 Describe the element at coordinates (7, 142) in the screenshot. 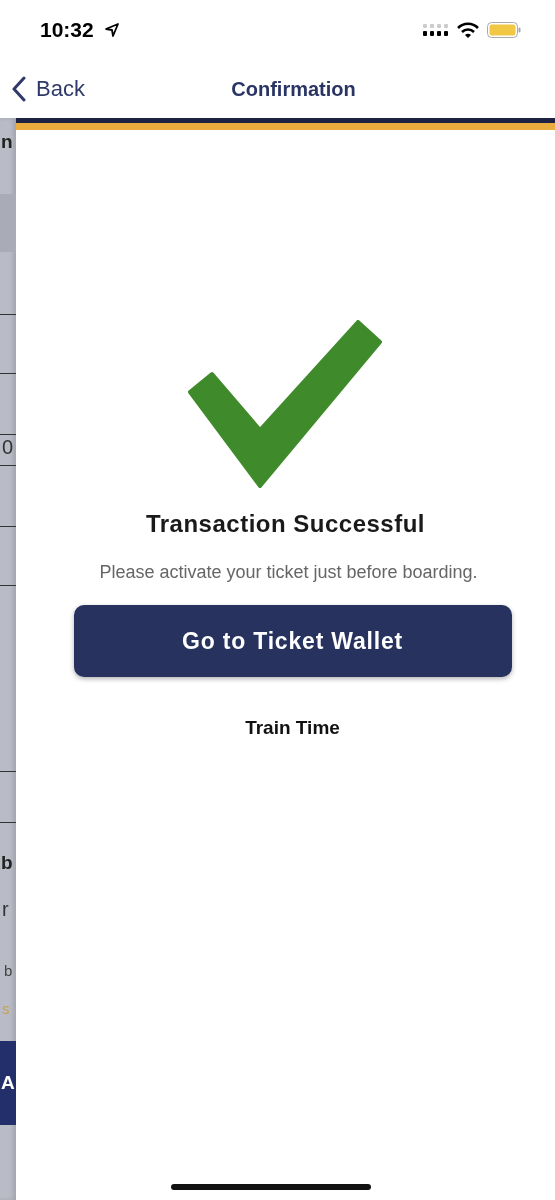

I see `text-fragment: n` at that location.